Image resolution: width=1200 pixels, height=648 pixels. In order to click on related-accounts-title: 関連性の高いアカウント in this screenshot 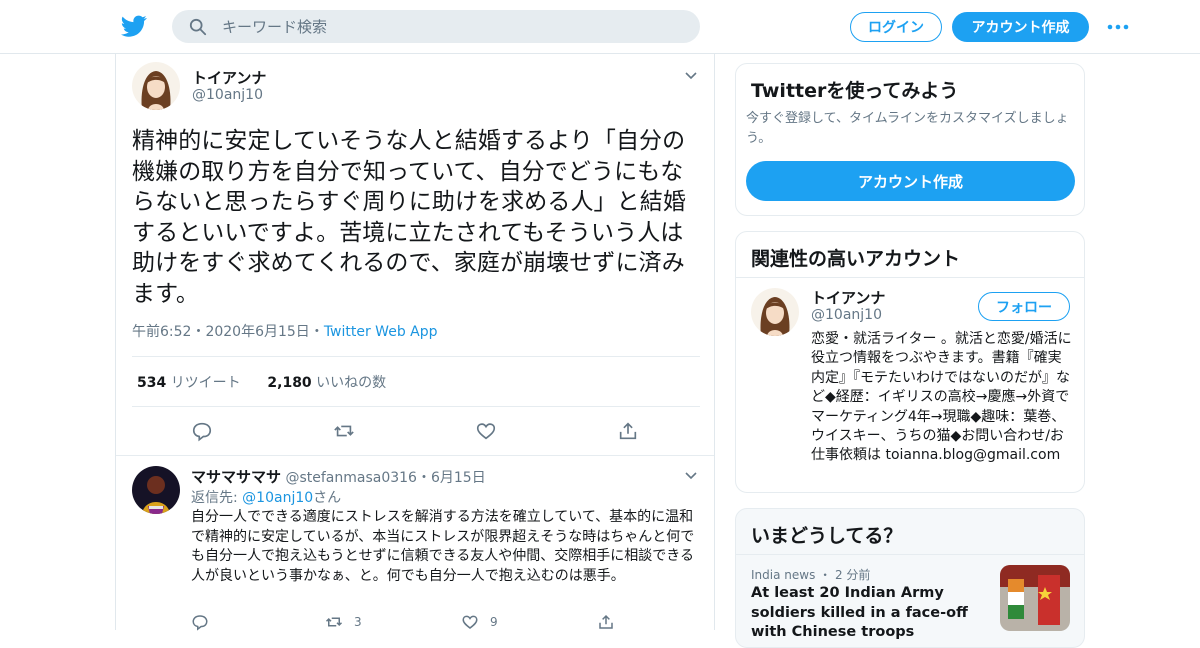, I will do `click(856, 259)`.